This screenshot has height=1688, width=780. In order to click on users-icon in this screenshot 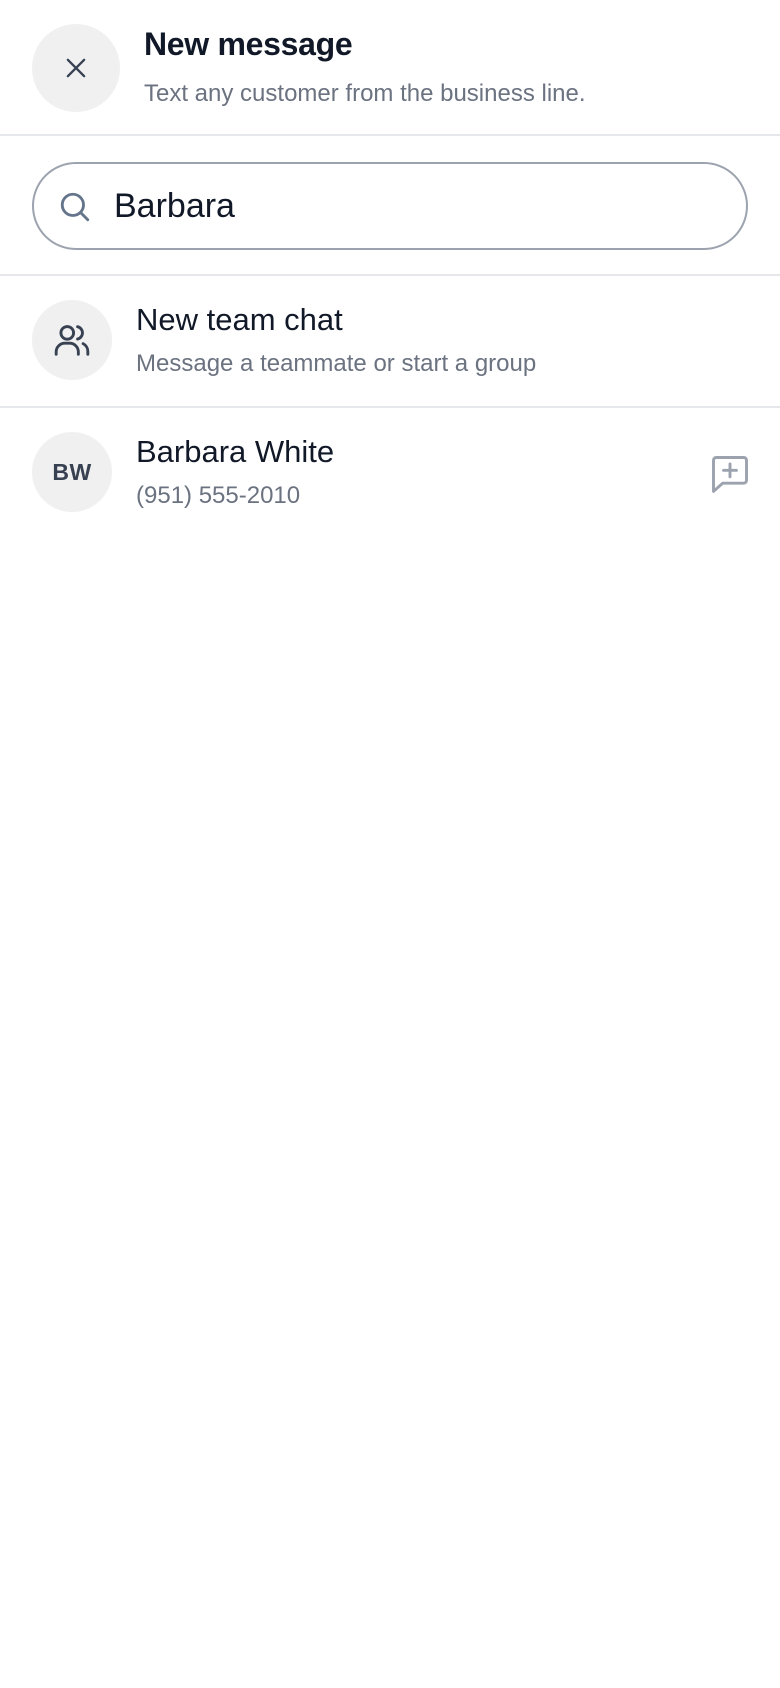, I will do `click(72, 340)`.